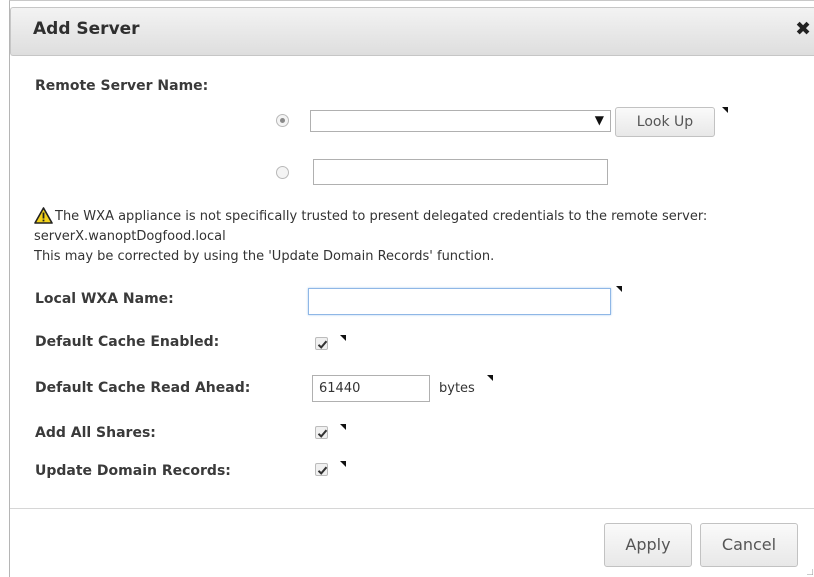 The image size is (814, 577). What do you see at coordinates (371, 388) in the screenshot?
I see `read-ahead-input` at bounding box center [371, 388].